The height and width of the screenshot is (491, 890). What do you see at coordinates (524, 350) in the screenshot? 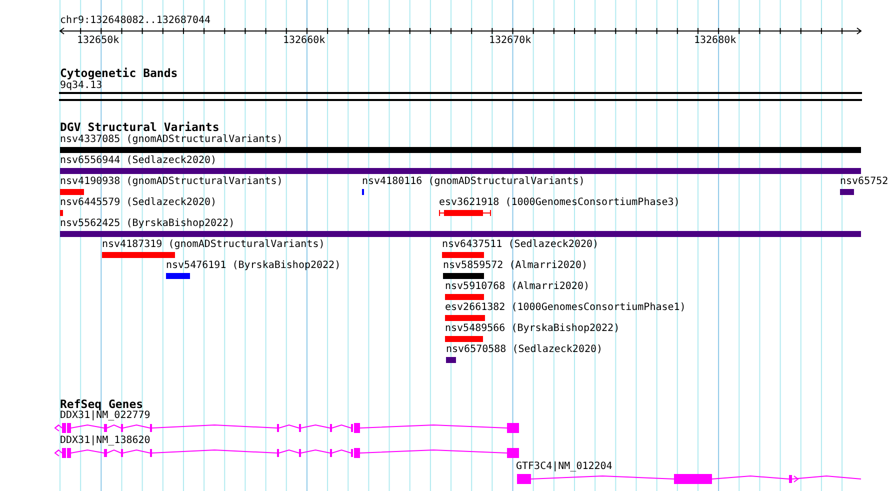
I see `variant-label: nsv6570588 (Sedlazeck2020)` at bounding box center [524, 350].